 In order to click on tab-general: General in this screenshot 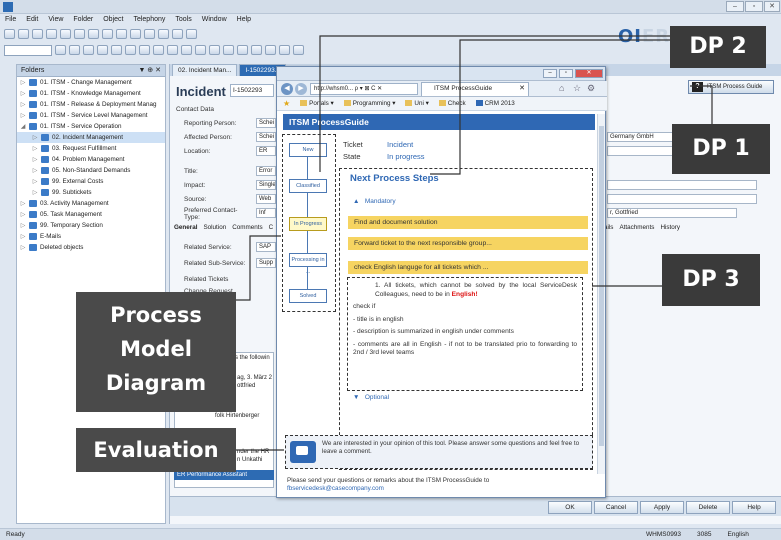, I will do `click(185, 227)`.